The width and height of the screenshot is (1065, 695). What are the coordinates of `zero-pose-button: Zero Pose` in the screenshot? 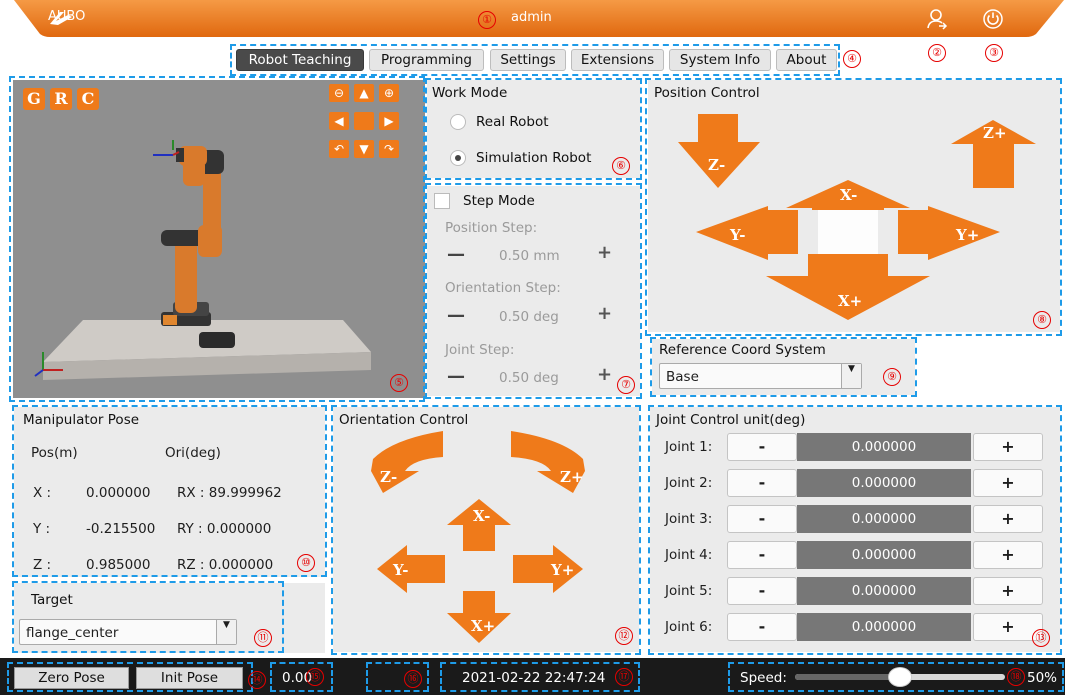 It's located at (71, 678).